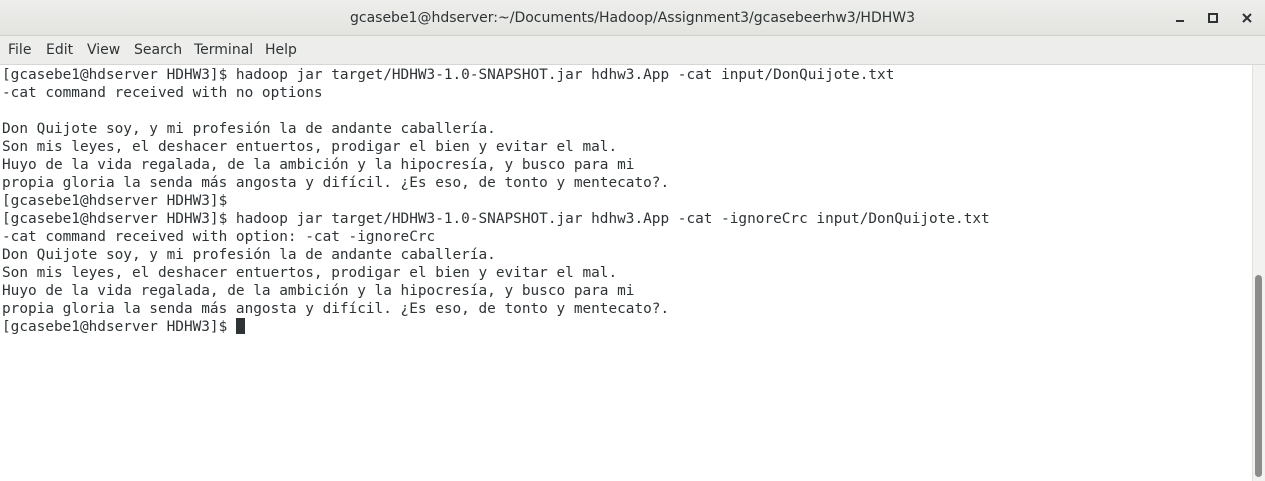 This screenshot has height=481, width=1265. Describe the element at coordinates (19, 50) in the screenshot. I see `menu-file: File` at that location.